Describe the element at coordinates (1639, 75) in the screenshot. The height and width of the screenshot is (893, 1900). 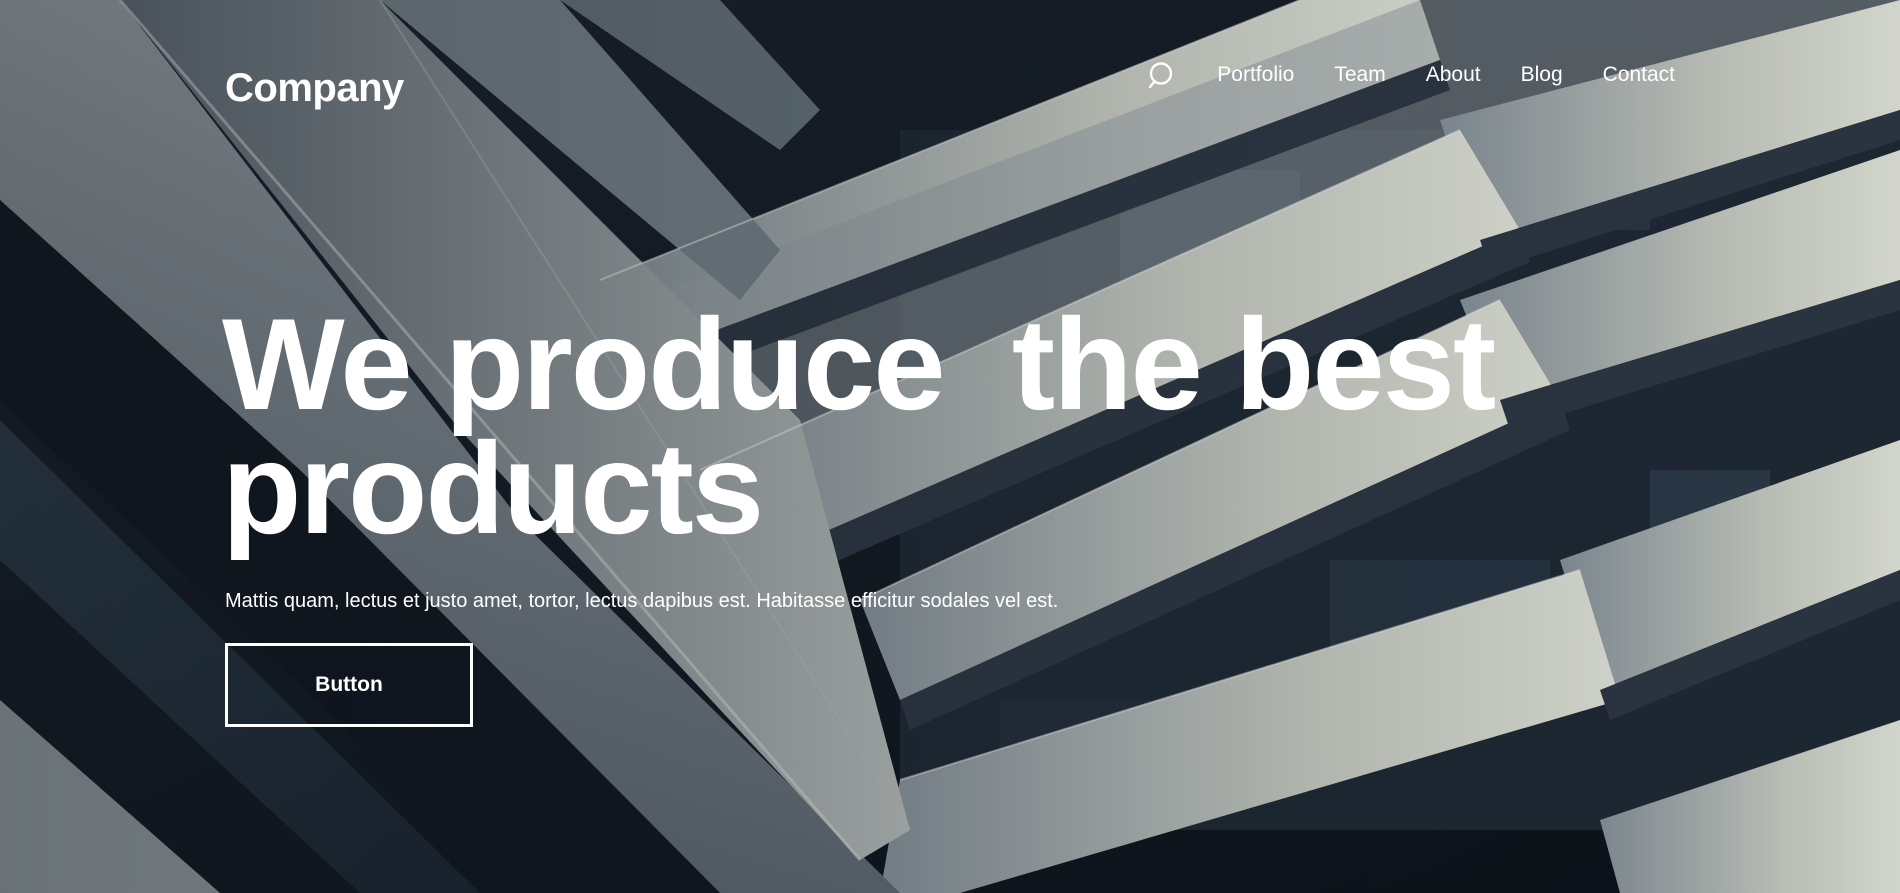
I see `nav-item-contact: Contact` at that location.